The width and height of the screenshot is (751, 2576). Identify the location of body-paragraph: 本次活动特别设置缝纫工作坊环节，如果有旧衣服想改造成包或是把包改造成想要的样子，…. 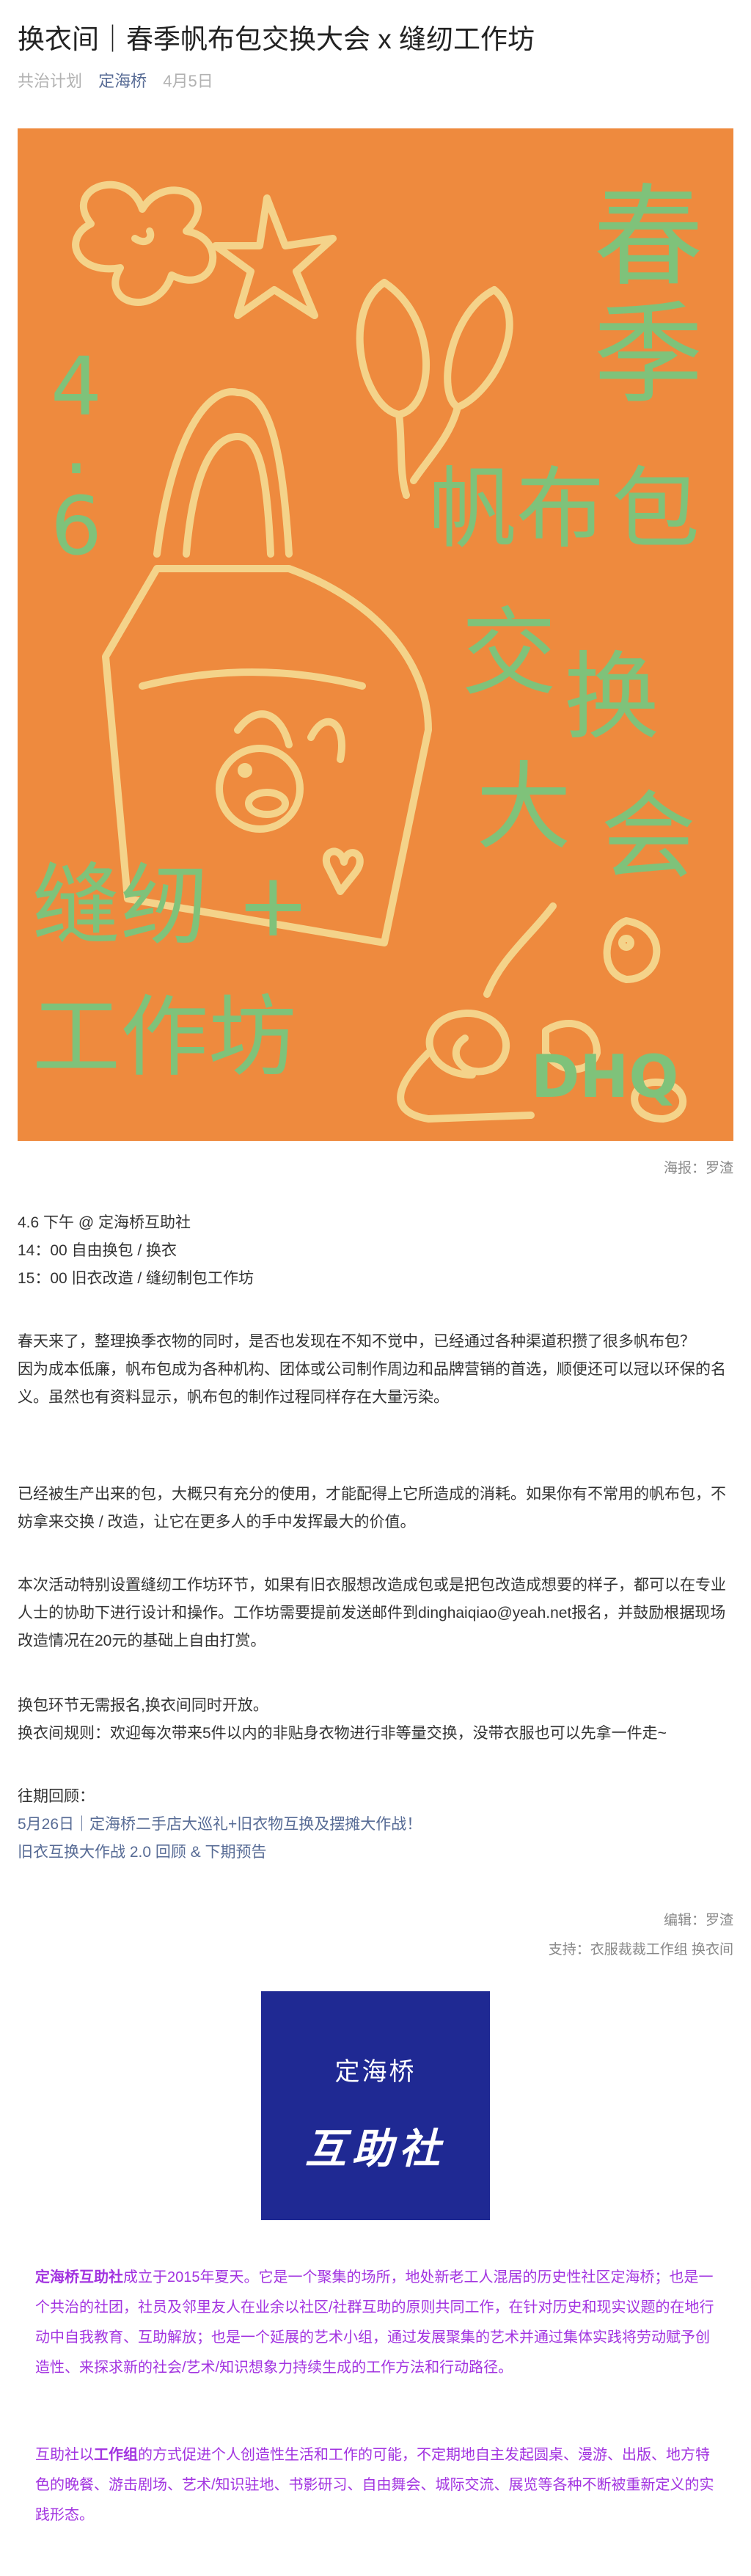
(372, 1613).